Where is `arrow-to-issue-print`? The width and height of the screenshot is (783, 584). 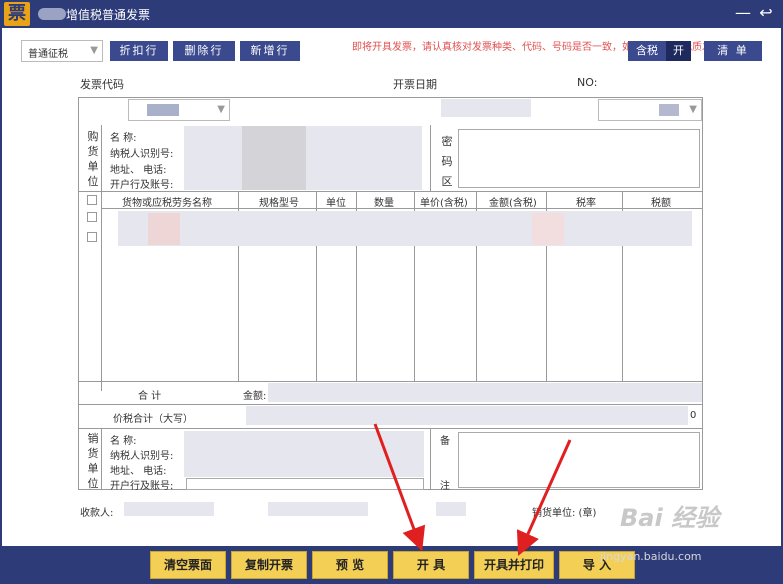
arrow-to-issue-print is located at coordinates (544, 497).